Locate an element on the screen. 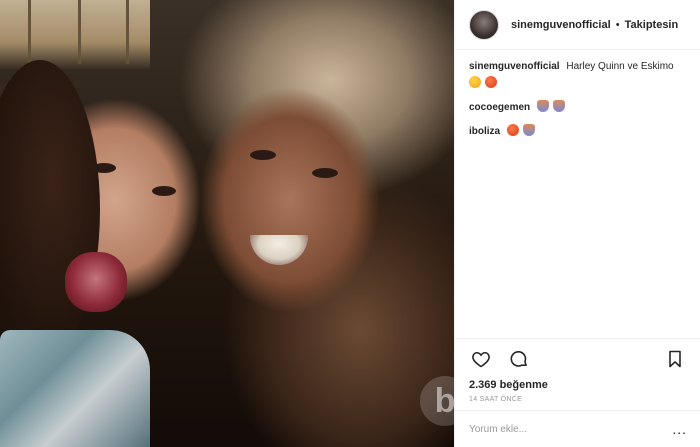 The image size is (700, 447). post-time: 14 SAAT ÖNCE is located at coordinates (578, 399).